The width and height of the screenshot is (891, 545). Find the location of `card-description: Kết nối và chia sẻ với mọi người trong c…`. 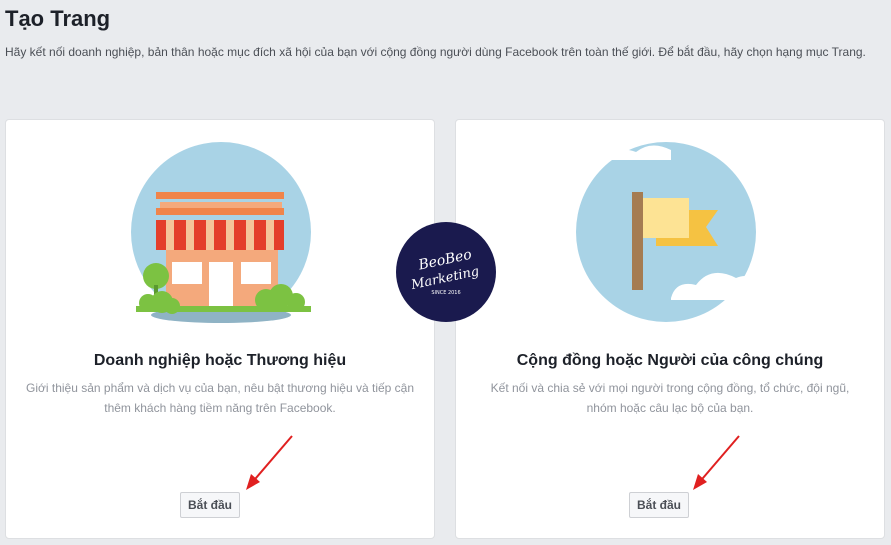

card-description: Kết nối và chia sẻ với mọi người trong c… is located at coordinates (670, 398).